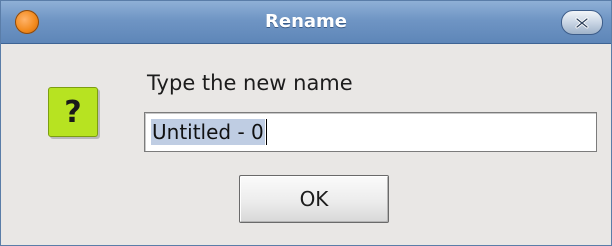 The image size is (612, 246). What do you see at coordinates (208, 132) in the screenshot?
I see `input-value: Untitled - 0` at bounding box center [208, 132].